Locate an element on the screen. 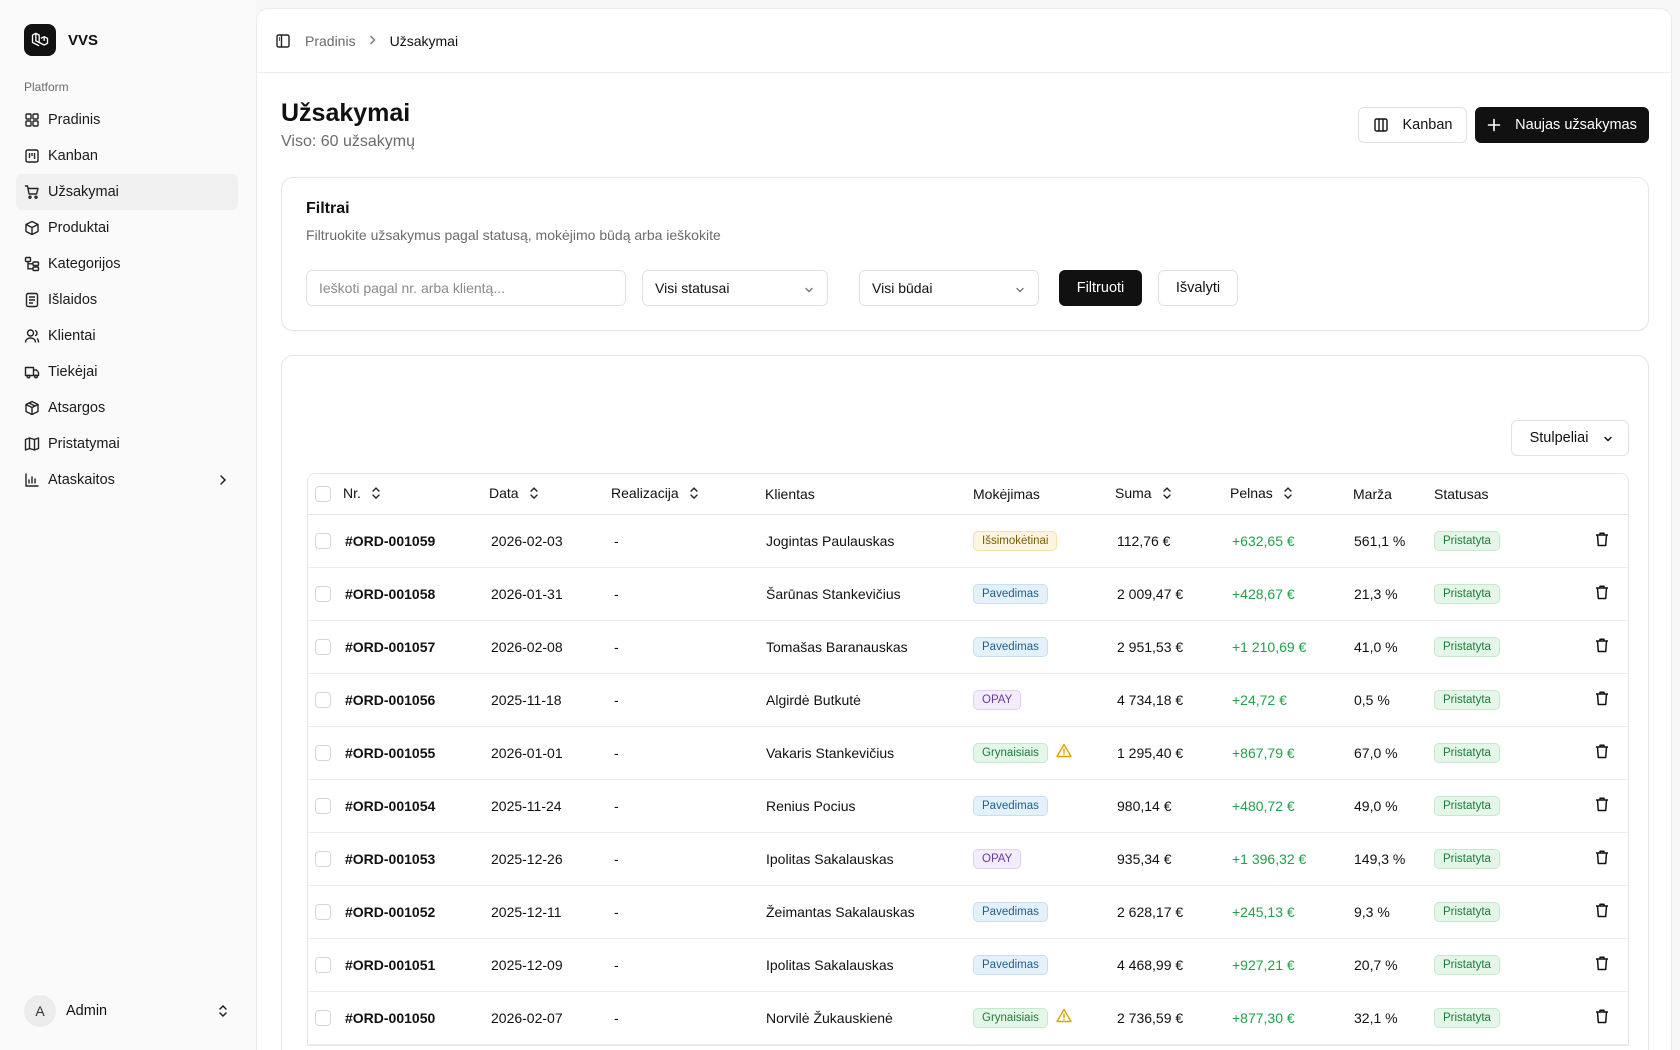  column-header-profit: Pelnas is located at coordinates (1261, 494).